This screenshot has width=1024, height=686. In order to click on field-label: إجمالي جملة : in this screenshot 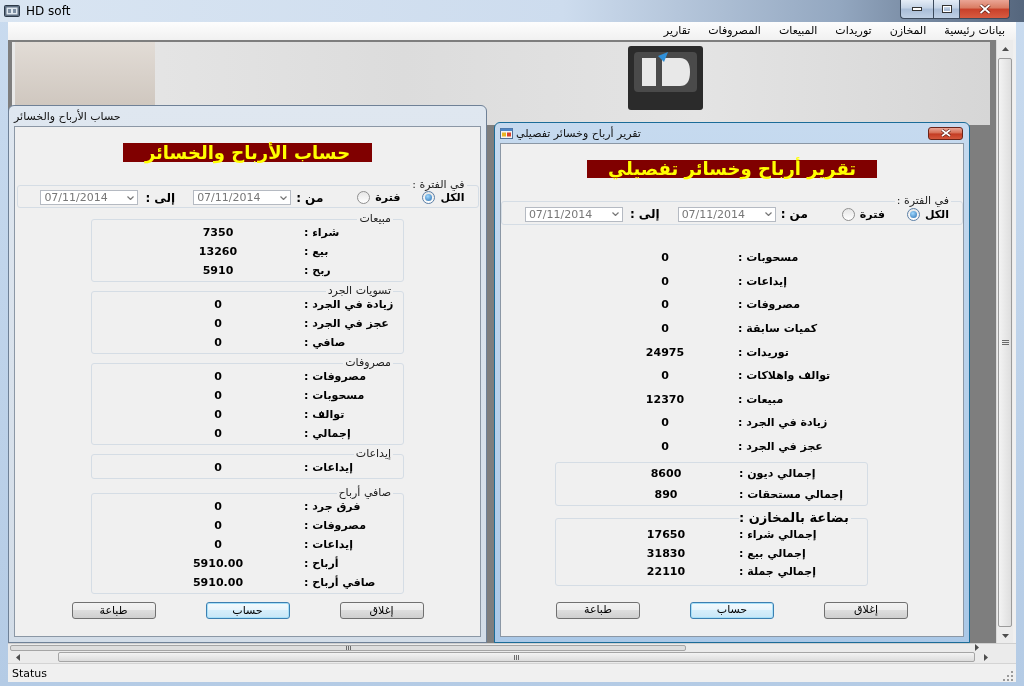, I will do `click(777, 572)`.